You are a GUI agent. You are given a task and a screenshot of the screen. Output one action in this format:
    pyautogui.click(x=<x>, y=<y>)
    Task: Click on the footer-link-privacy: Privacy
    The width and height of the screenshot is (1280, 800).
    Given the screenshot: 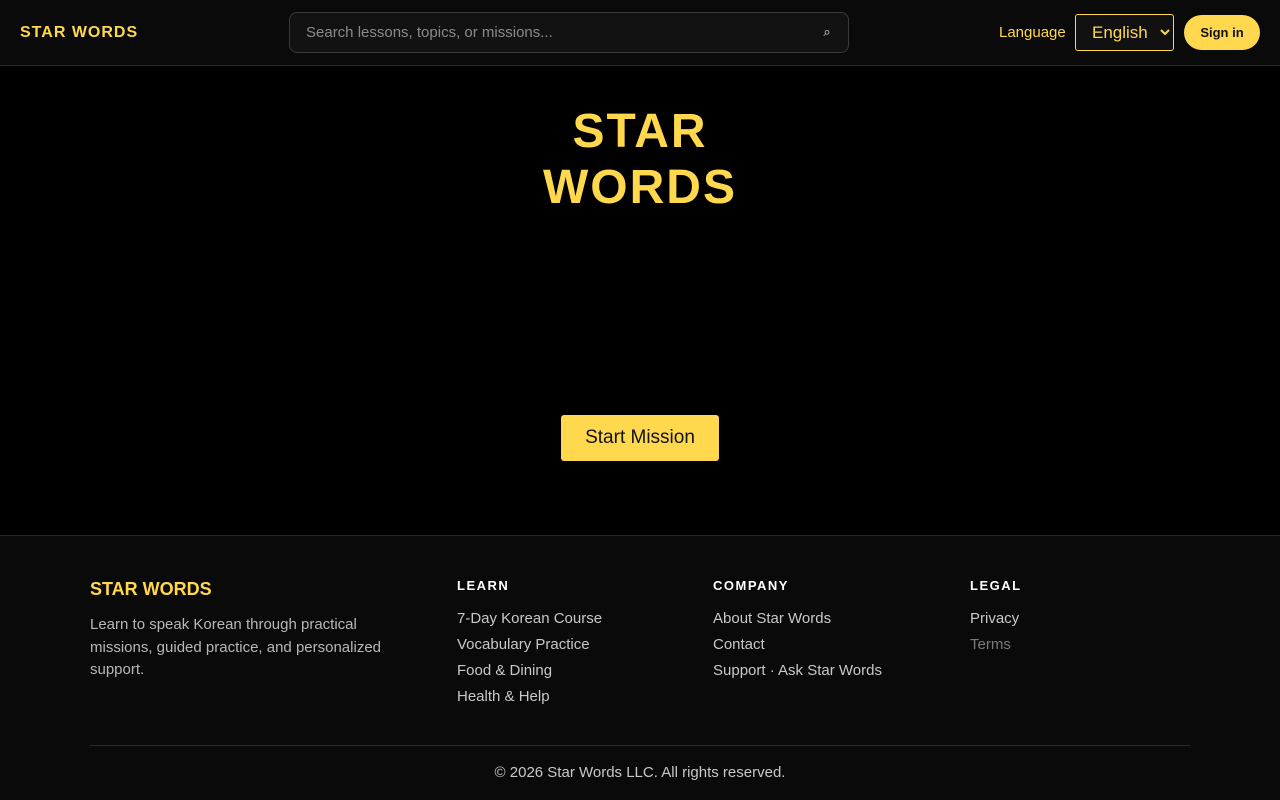 What is the action you would take?
    pyautogui.click(x=996, y=619)
    